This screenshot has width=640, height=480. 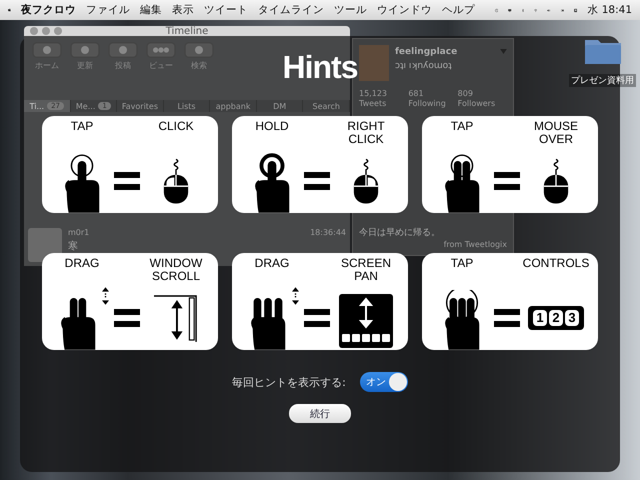 I want to click on toggle-label: 毎回ヒントを表示する:, so click(x=289, y=382).